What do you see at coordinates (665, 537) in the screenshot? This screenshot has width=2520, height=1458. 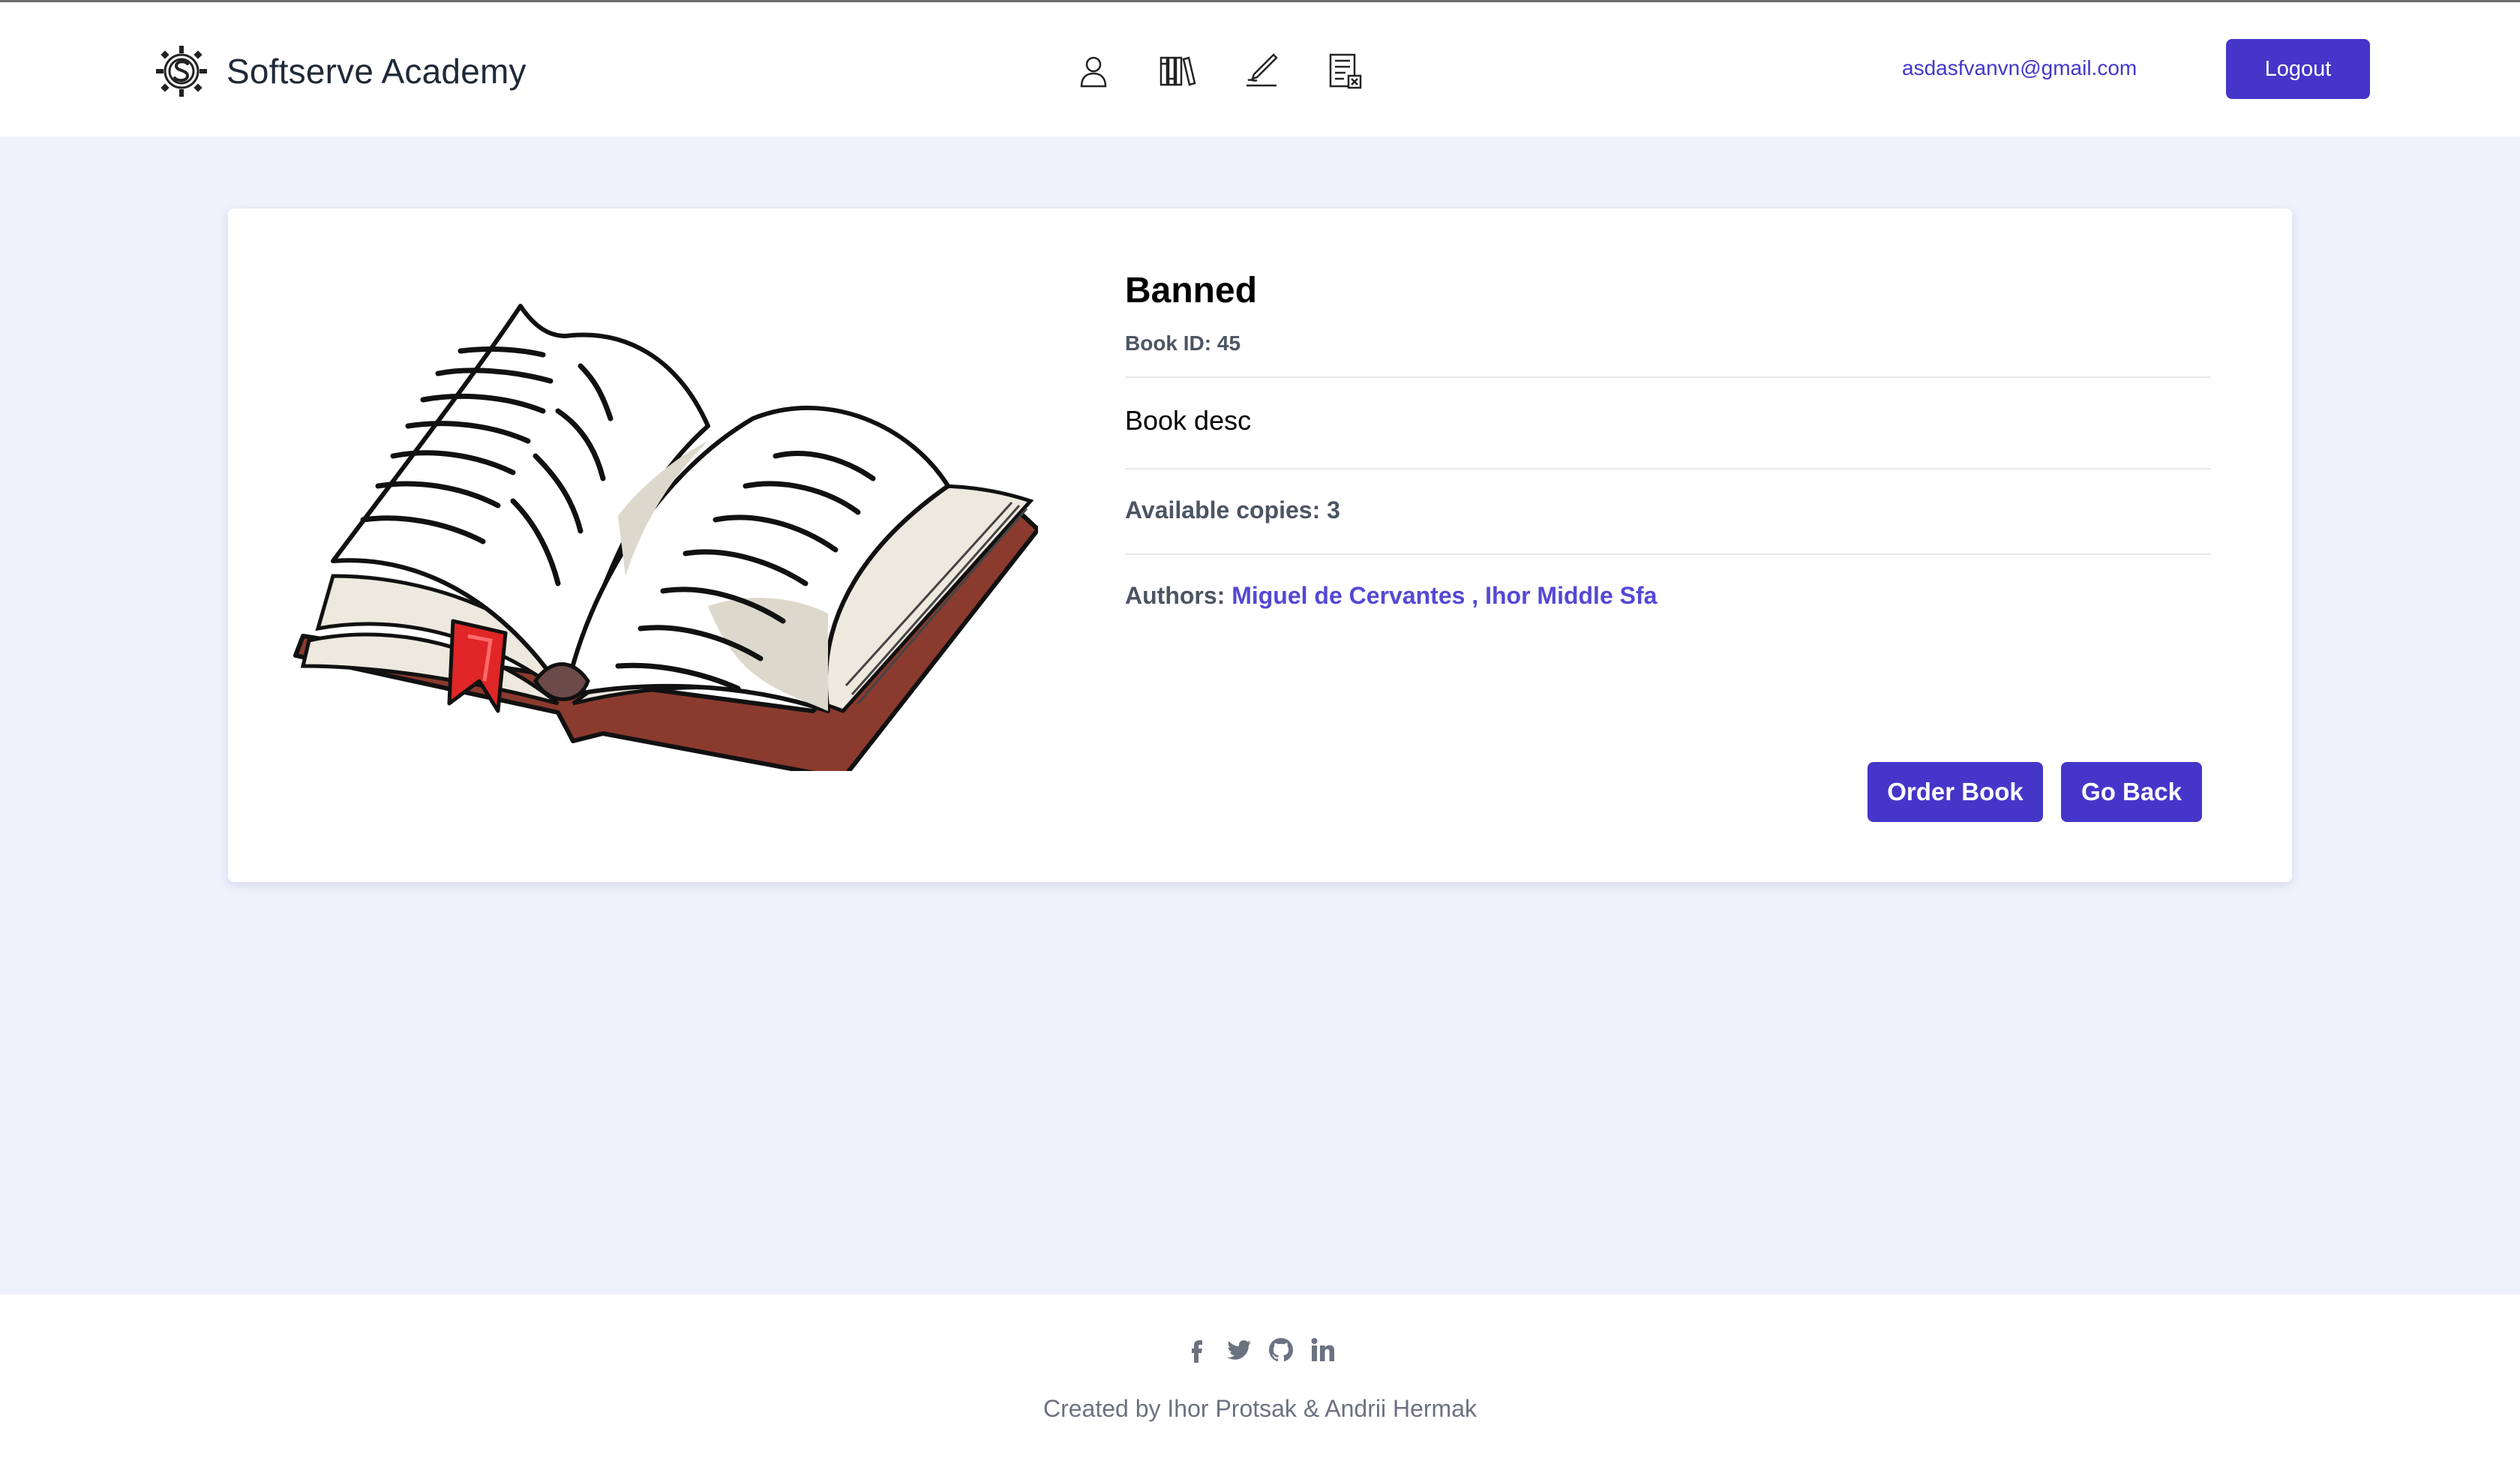 I see `open-book-illustration` at bounding box center [665, 537].